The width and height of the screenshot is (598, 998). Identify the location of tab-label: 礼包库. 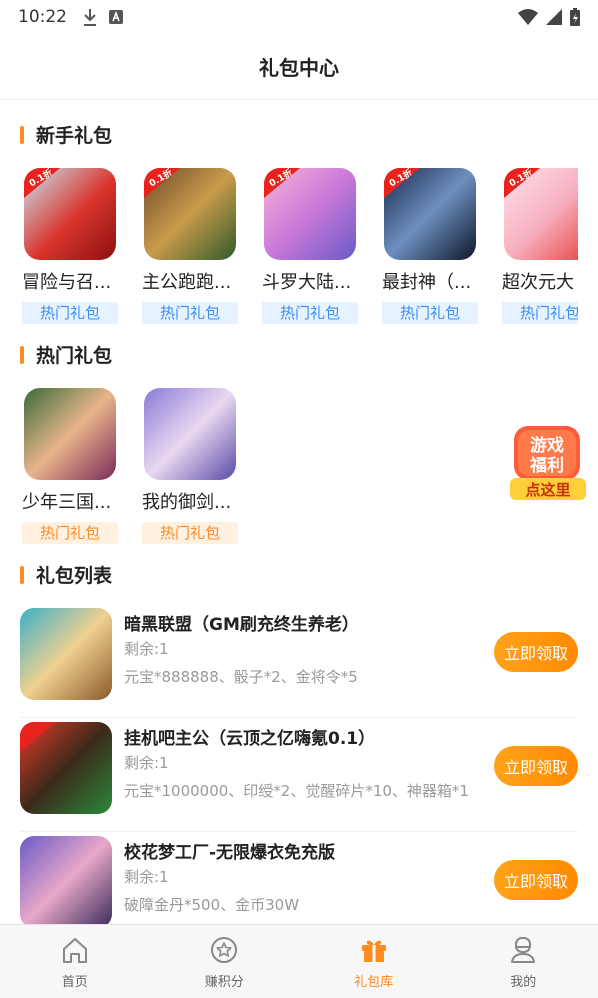
(374, 982).